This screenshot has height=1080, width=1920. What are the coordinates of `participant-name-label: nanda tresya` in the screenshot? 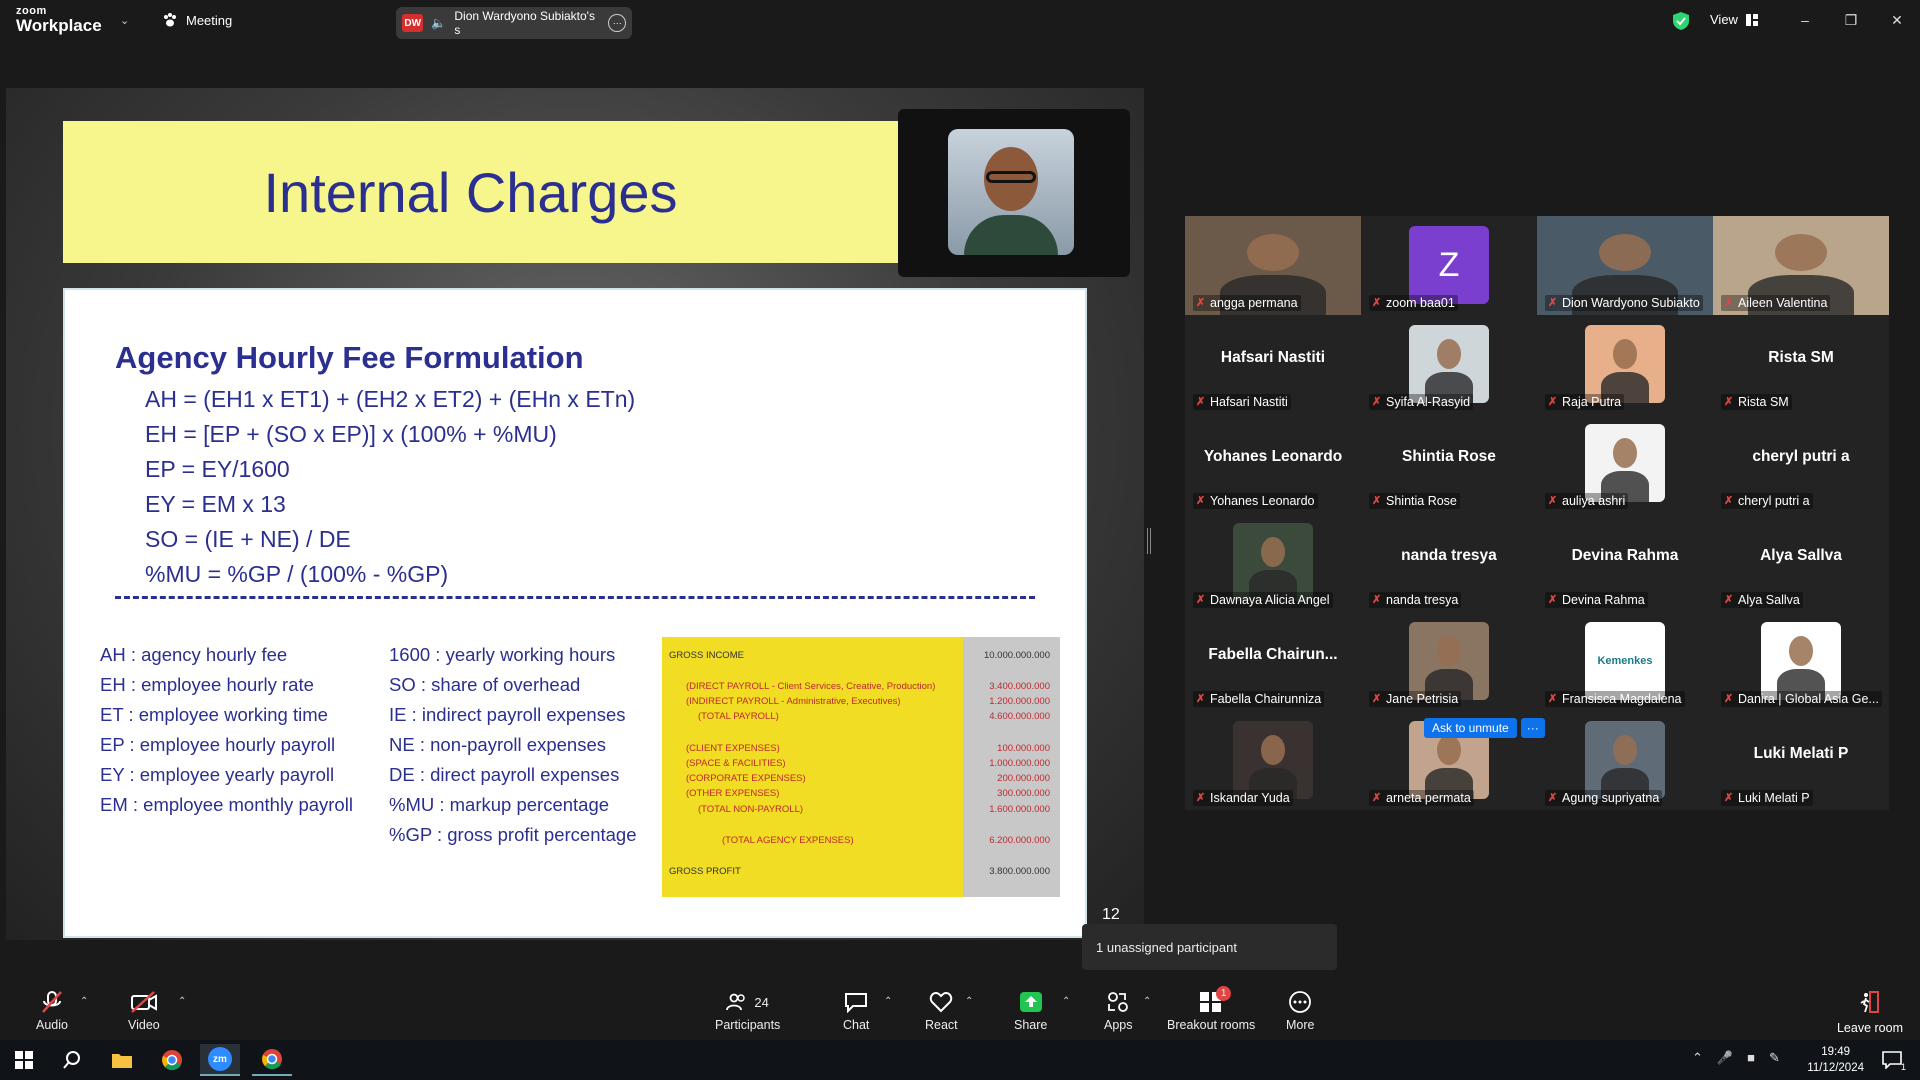 It's located at (1422, 600).